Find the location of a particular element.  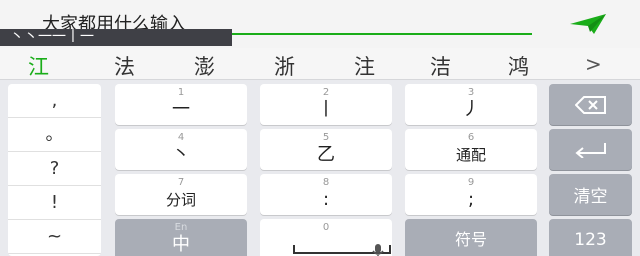

candidate-6: 洁 is located at coordinates (440, 66).